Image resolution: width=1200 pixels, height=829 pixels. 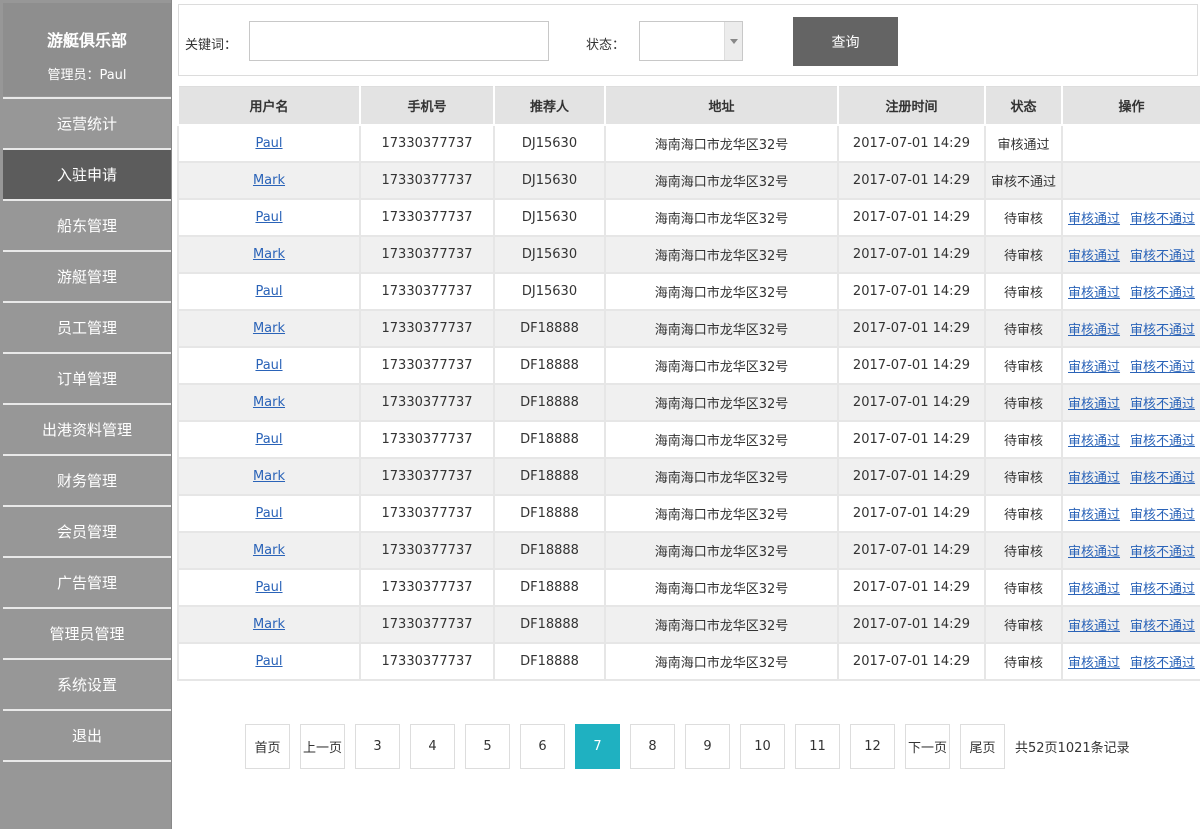 I want to click on sidebar-item: 会员管理, so click(x=87, y=530).